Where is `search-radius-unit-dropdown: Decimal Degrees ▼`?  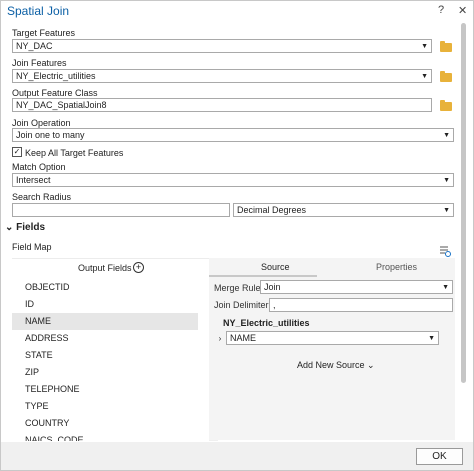 search-radius-unit-dropdown: Decimal Degrees ▼ is located at coordinates (343, 210).